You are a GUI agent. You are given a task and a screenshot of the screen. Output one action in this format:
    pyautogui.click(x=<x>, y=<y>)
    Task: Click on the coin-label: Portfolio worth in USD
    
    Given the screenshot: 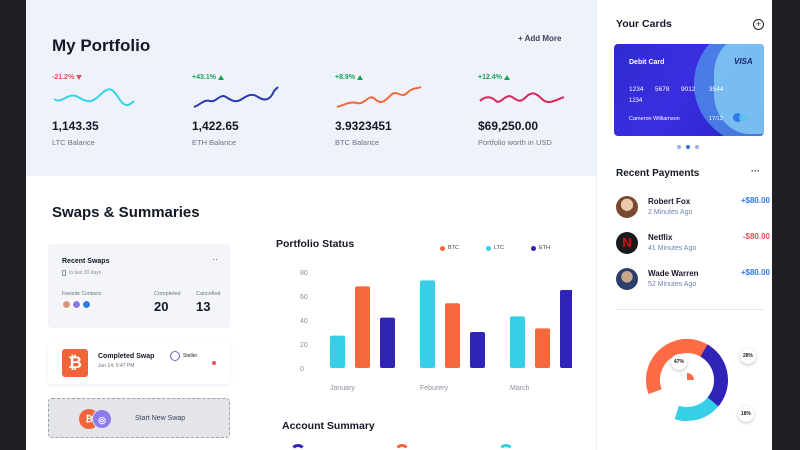 What is the action you would take?
    pyautogui.click(x=515, y=142)
    